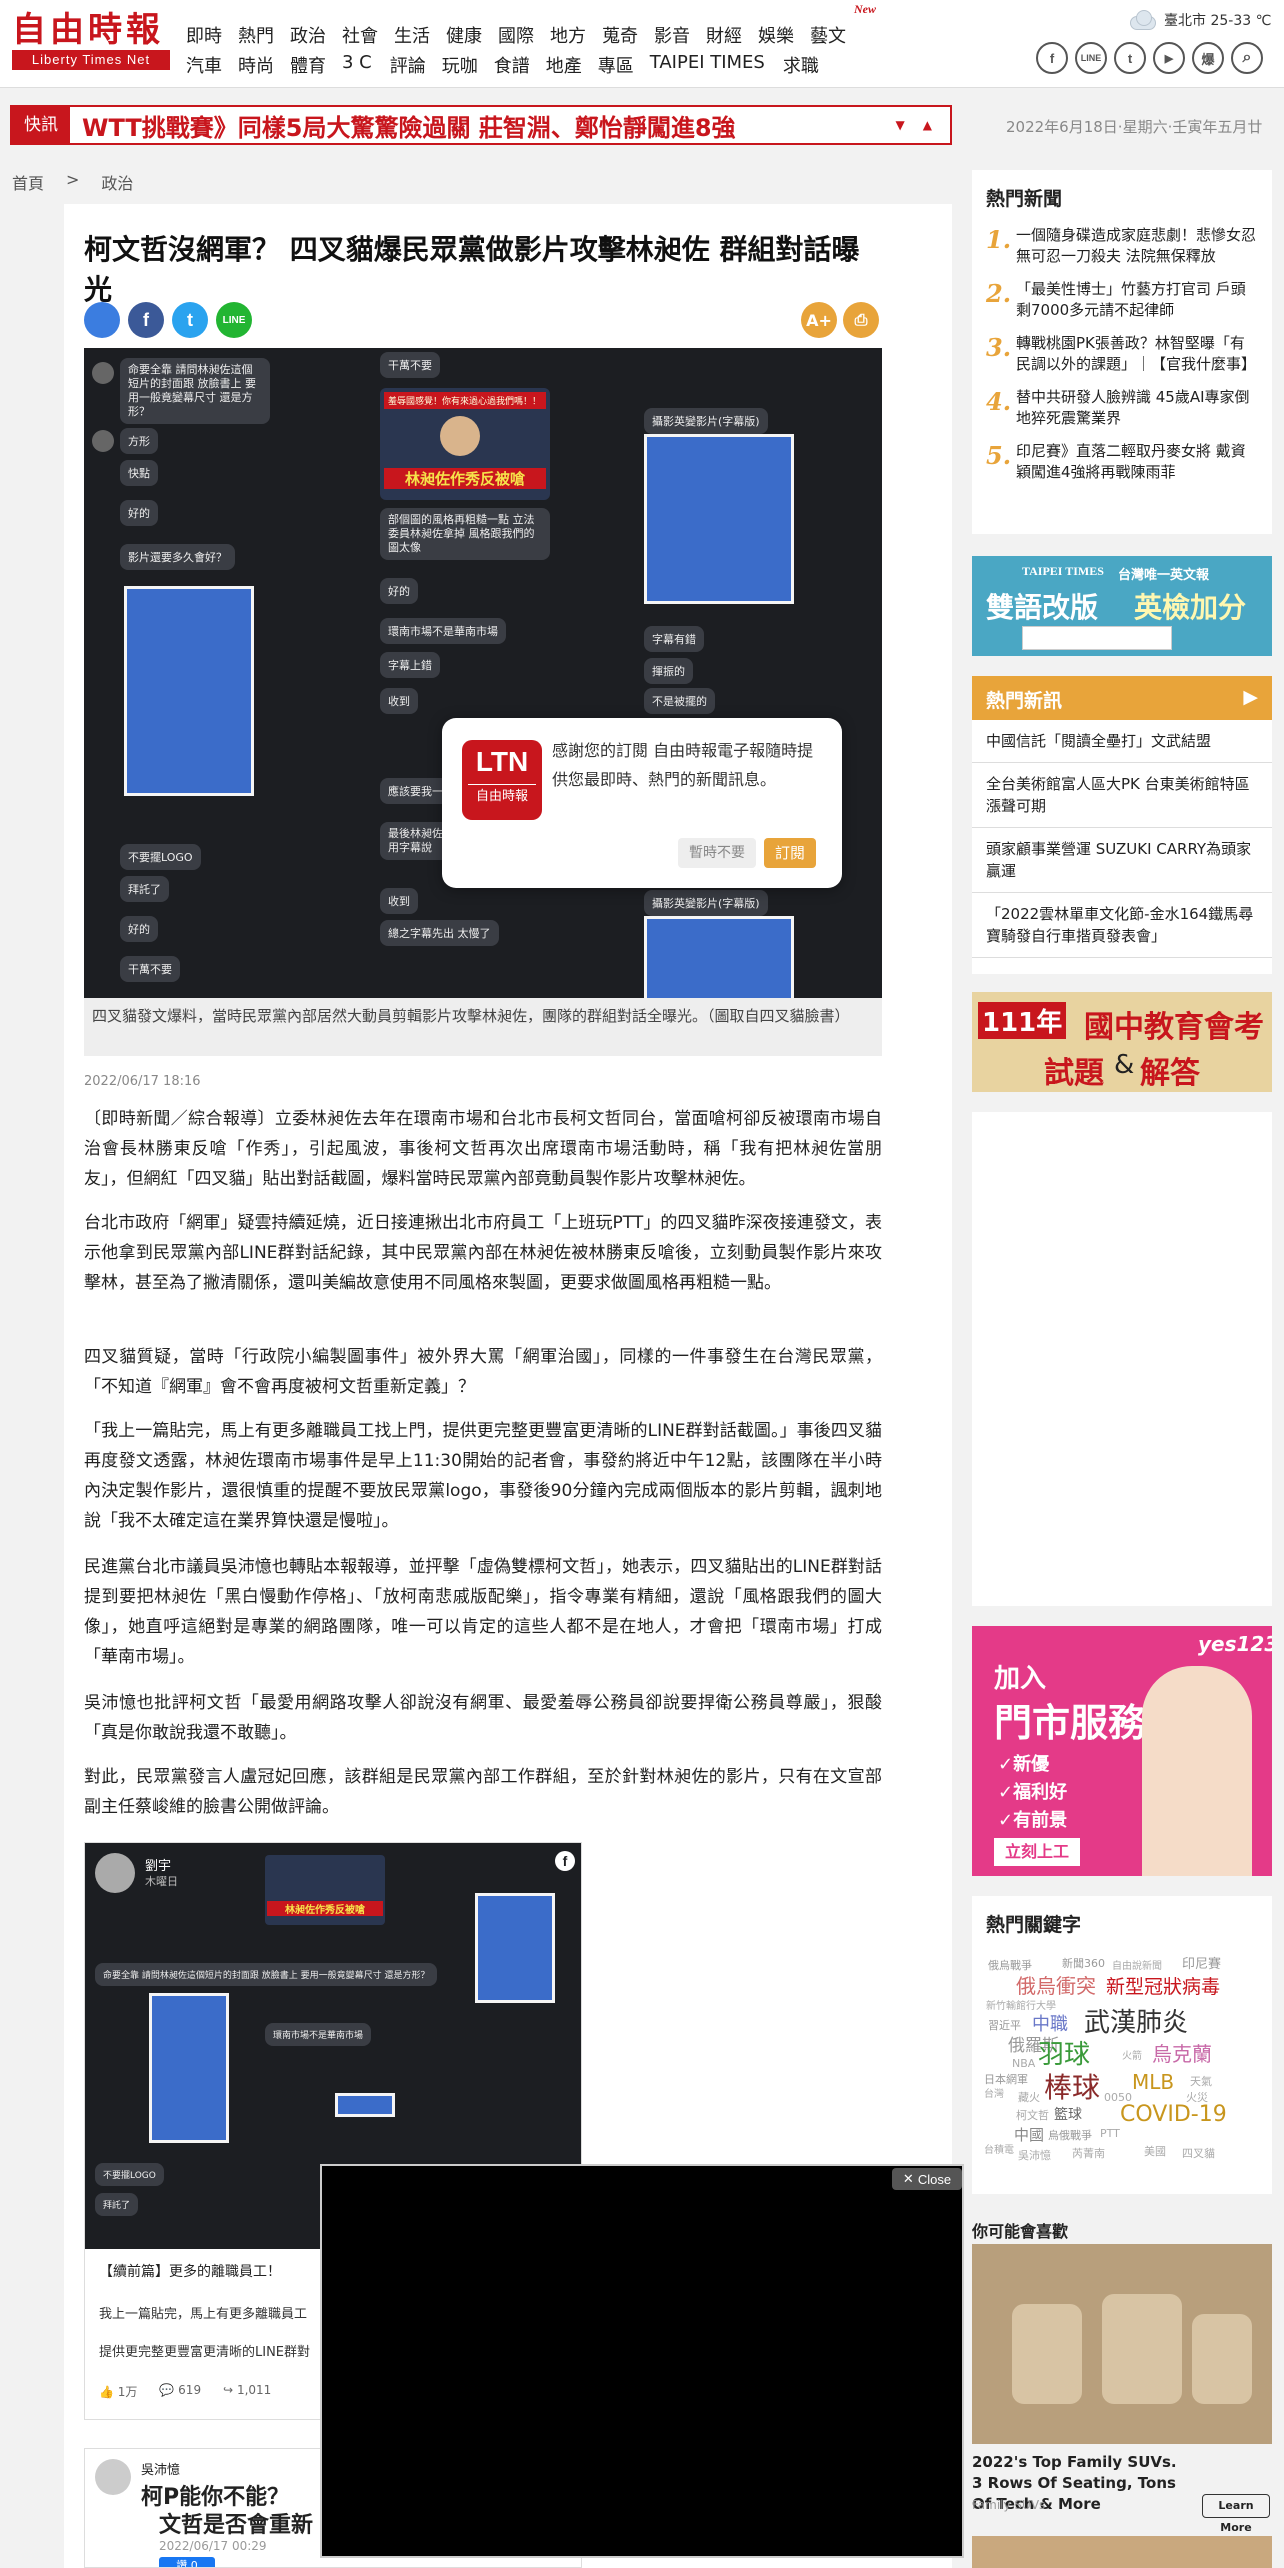 This screenshot has height=2568, width=1284. I want to click on keyword-link: MLB, so click(1153, 2082).